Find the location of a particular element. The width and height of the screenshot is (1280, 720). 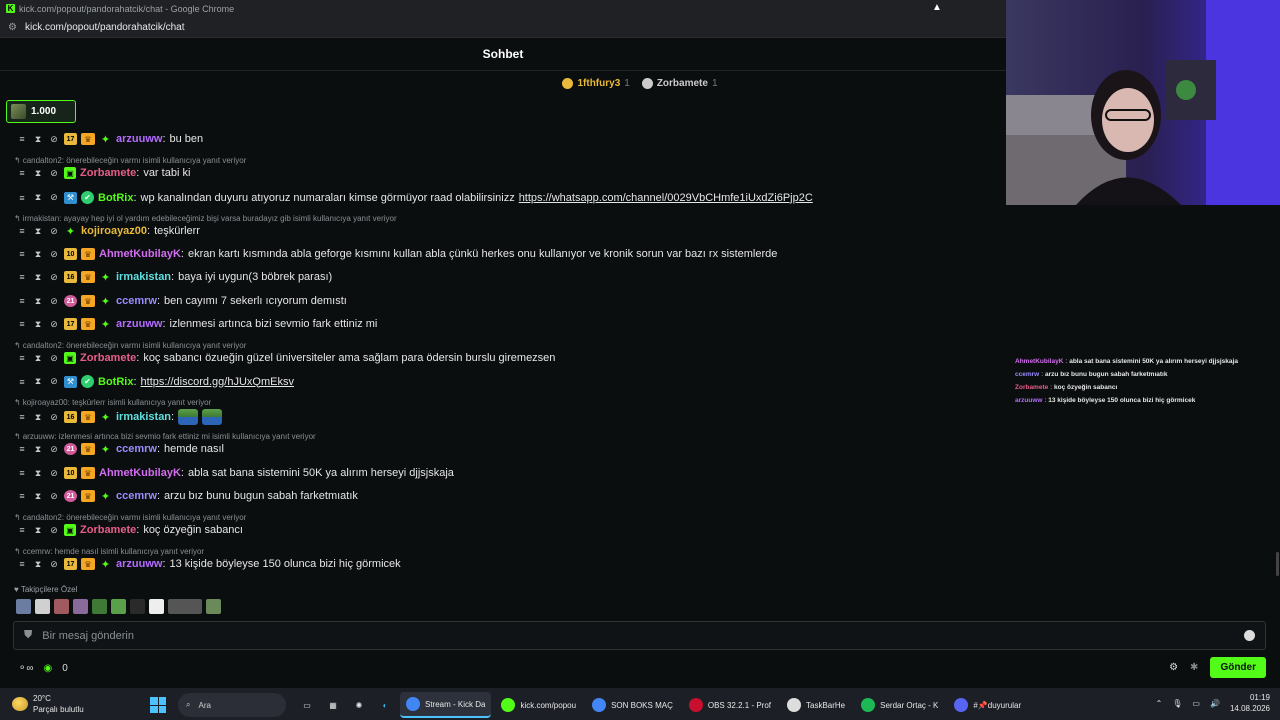

settings-gear-icon: ⚙ is located at coordinates (1173, 667).